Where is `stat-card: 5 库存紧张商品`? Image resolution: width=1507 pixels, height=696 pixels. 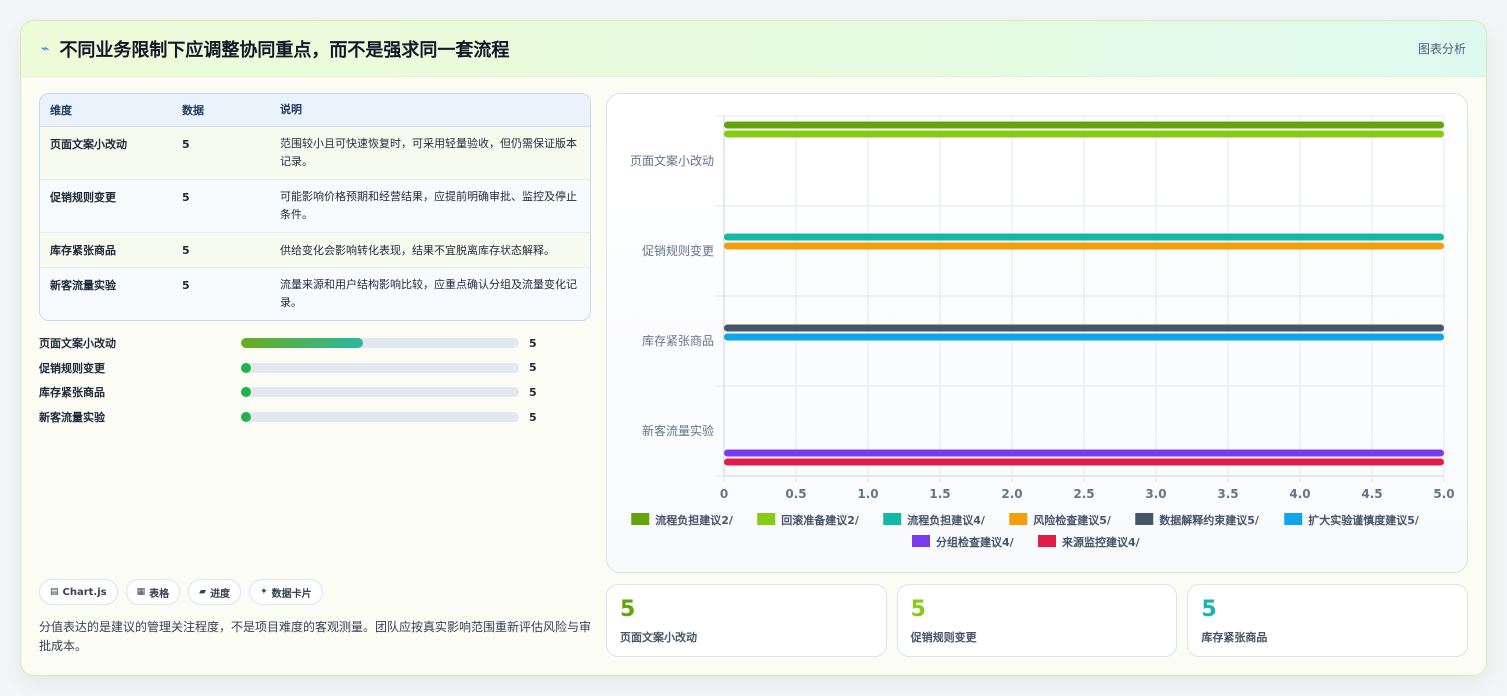 stat-card: 5 库存紧张商品 is located at coordinates (1328, 620).